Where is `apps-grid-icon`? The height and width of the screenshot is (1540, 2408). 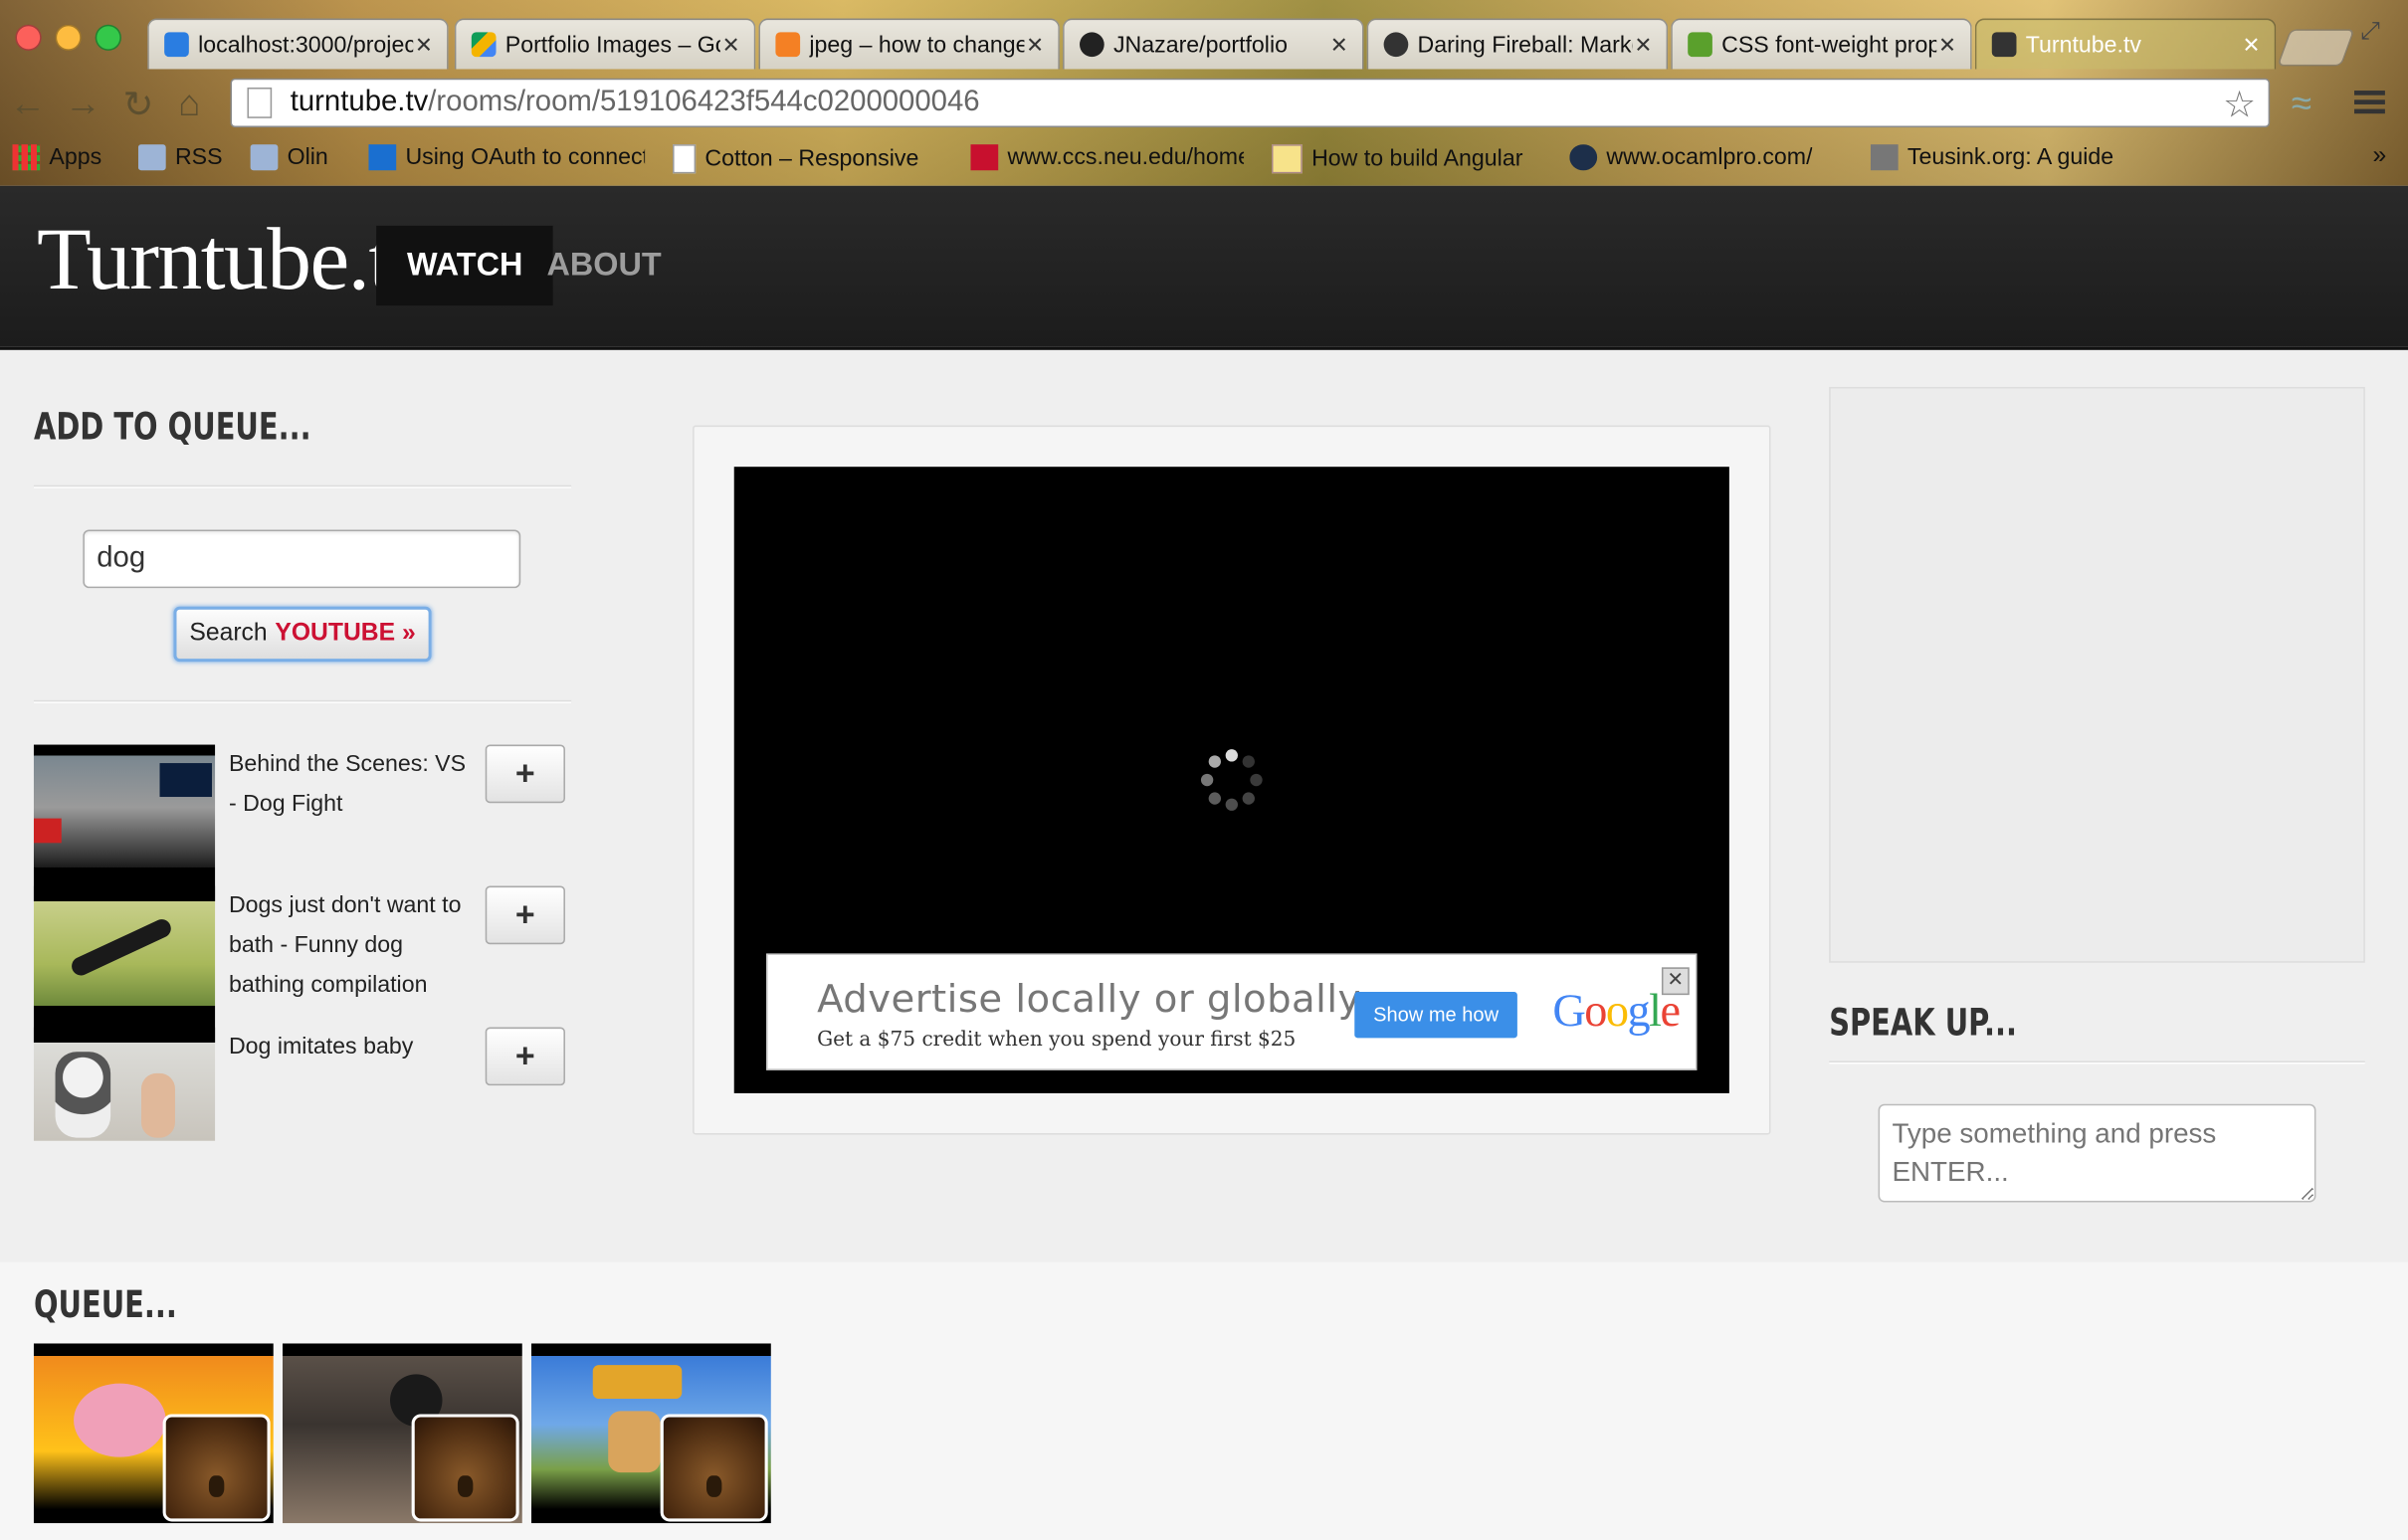 apps-grid-icon is located at coordinates (26, 157).